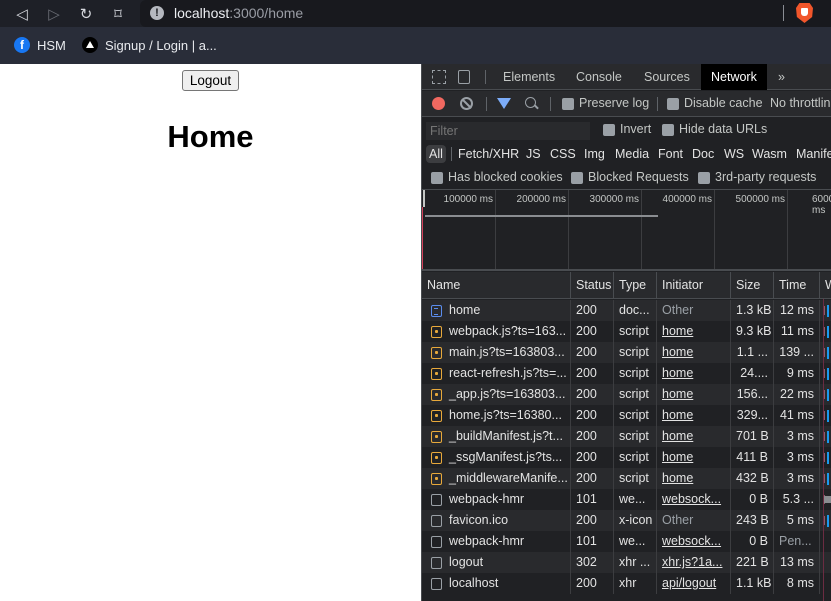 Image resolution: width=831 pixels, height=601 pixels. Describe the element at coordinates (673, 104) in the screenshot. I see `disable-cache-checkbox` at that location.